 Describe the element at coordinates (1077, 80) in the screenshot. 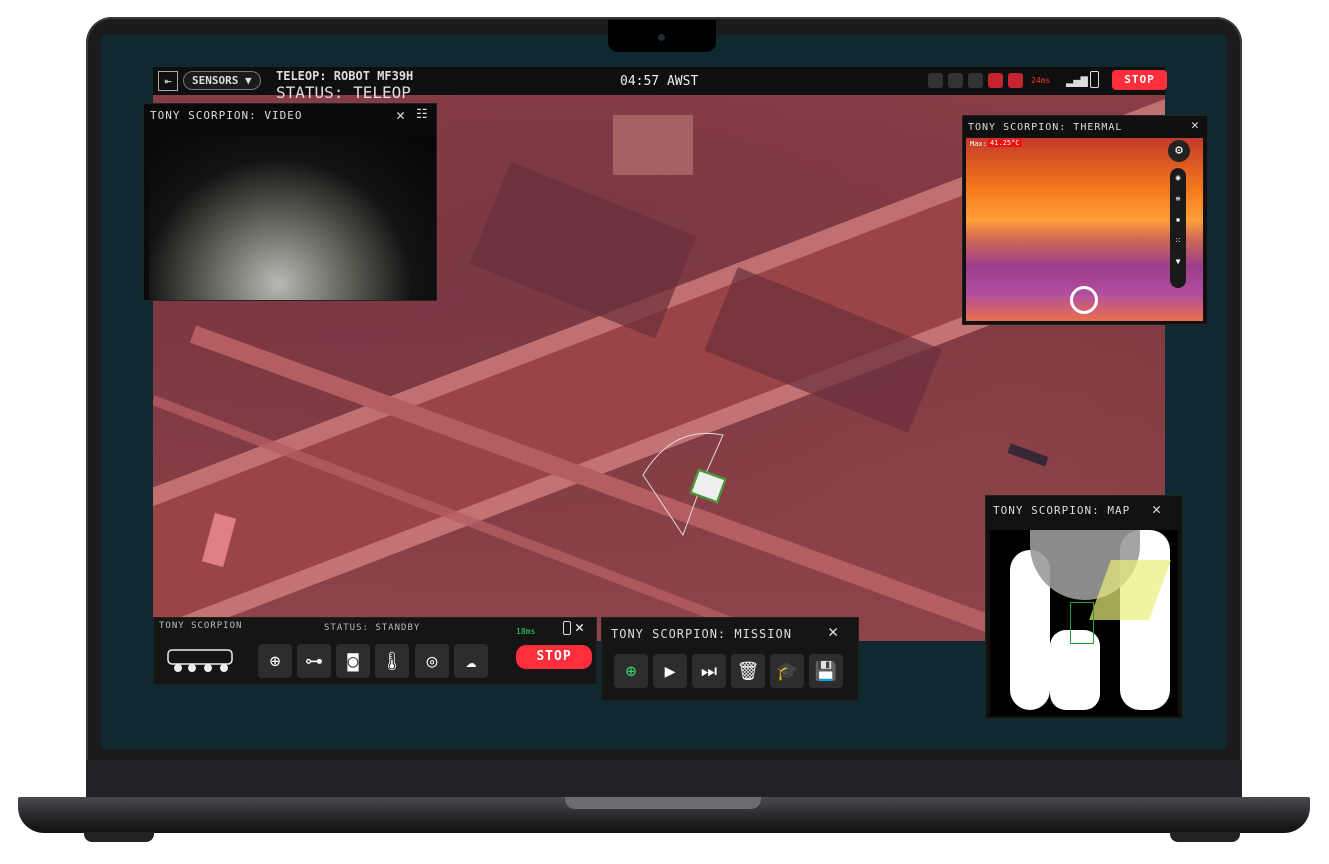

I see `signal-icon: ▂▄▆` at that location.